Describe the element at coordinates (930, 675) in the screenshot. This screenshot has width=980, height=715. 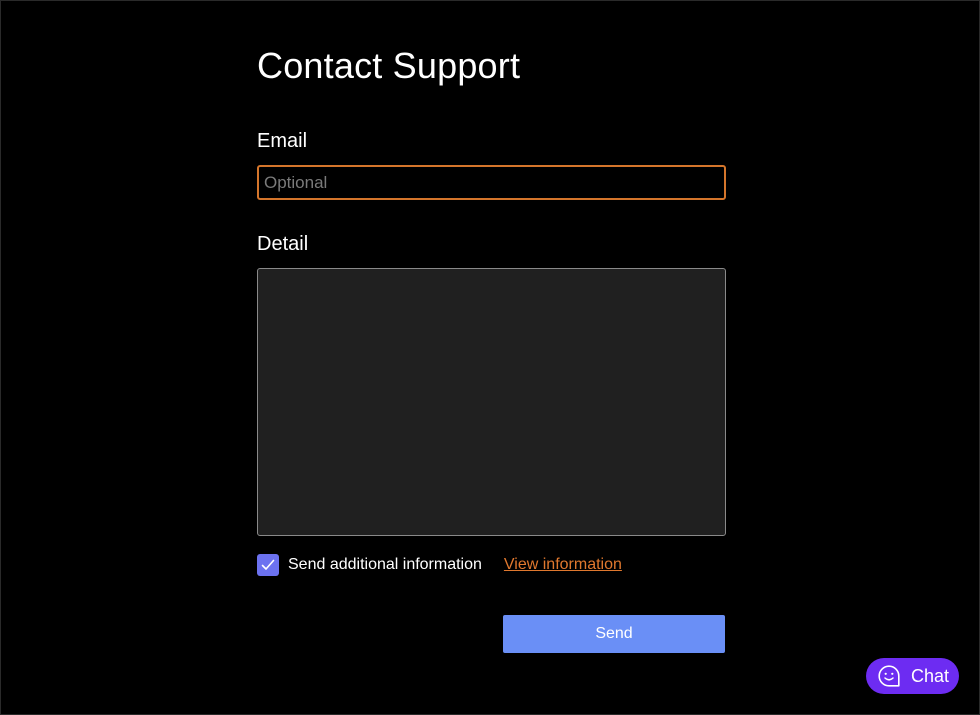
I see `chat-label: Chat` at that location.